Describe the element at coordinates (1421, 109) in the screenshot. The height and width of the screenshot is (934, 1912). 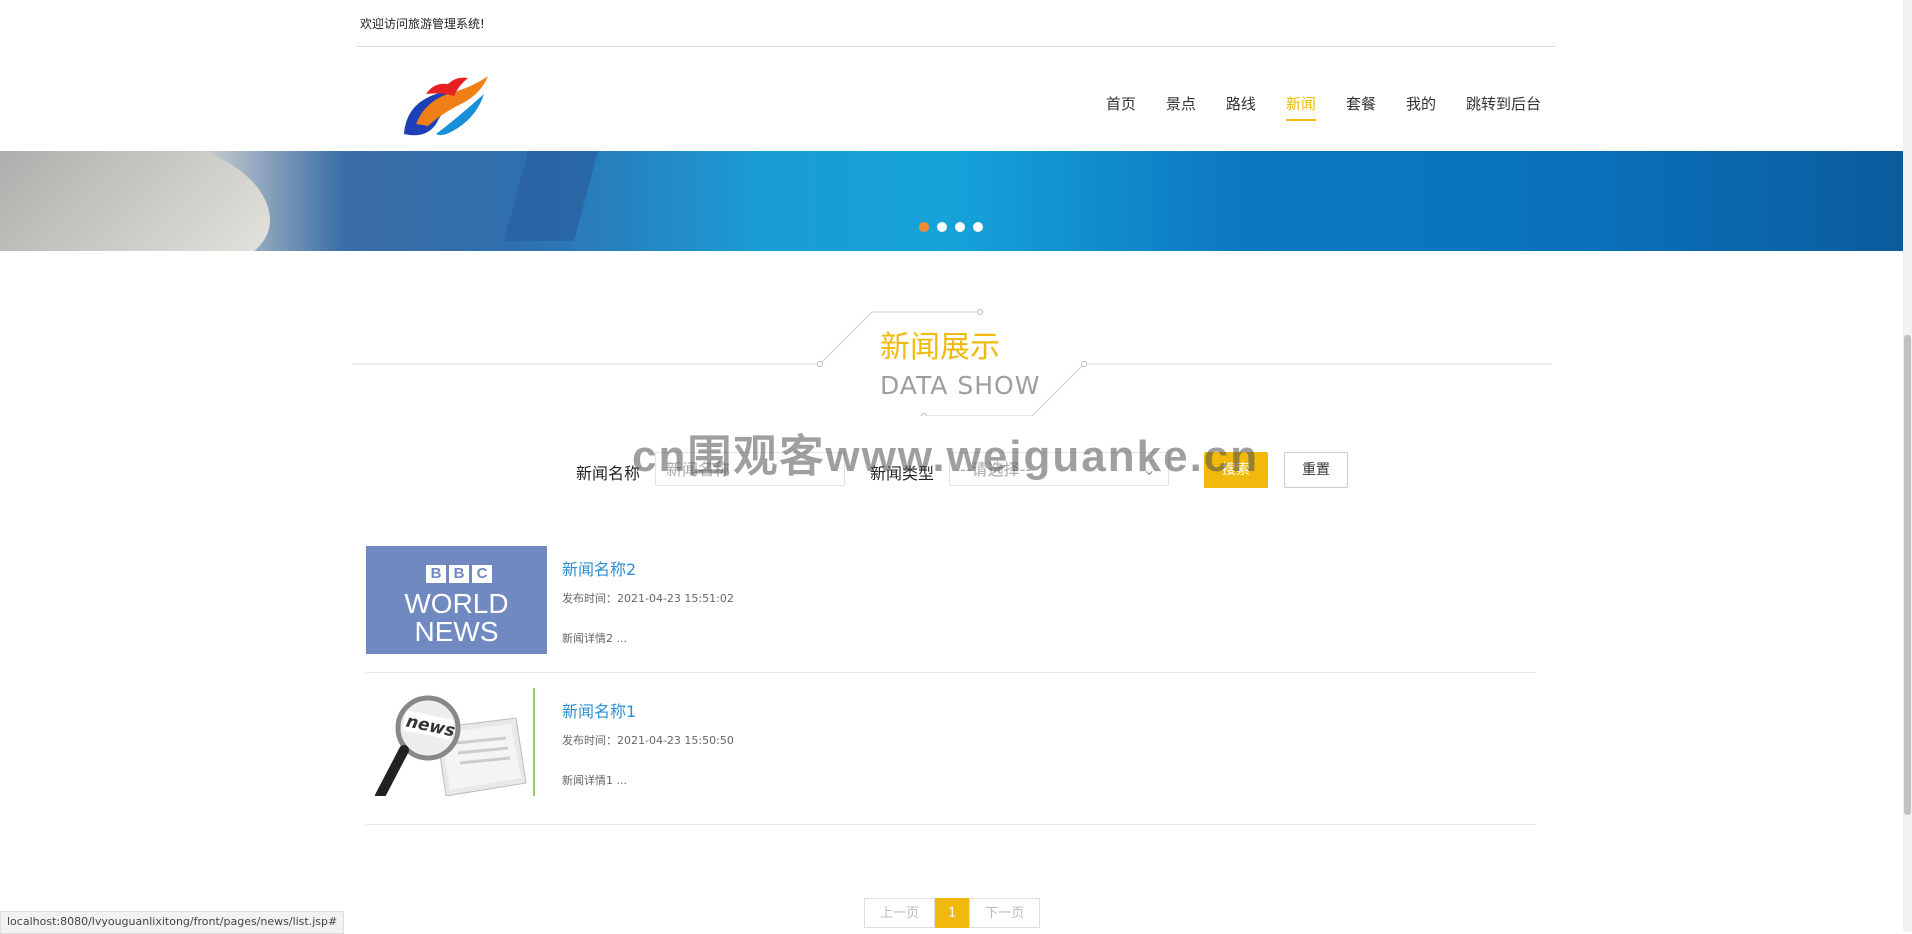
I see `nav-mine: 我的` at that location.